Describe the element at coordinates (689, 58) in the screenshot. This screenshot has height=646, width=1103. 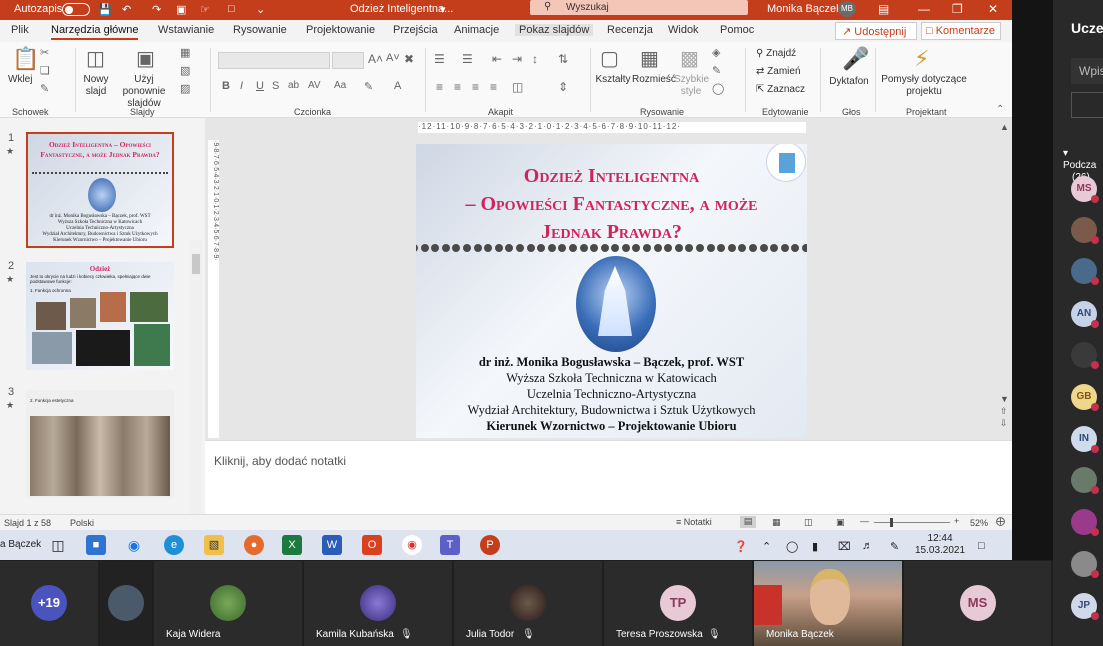
I see `quick-styles-icon: ▩` at that location.